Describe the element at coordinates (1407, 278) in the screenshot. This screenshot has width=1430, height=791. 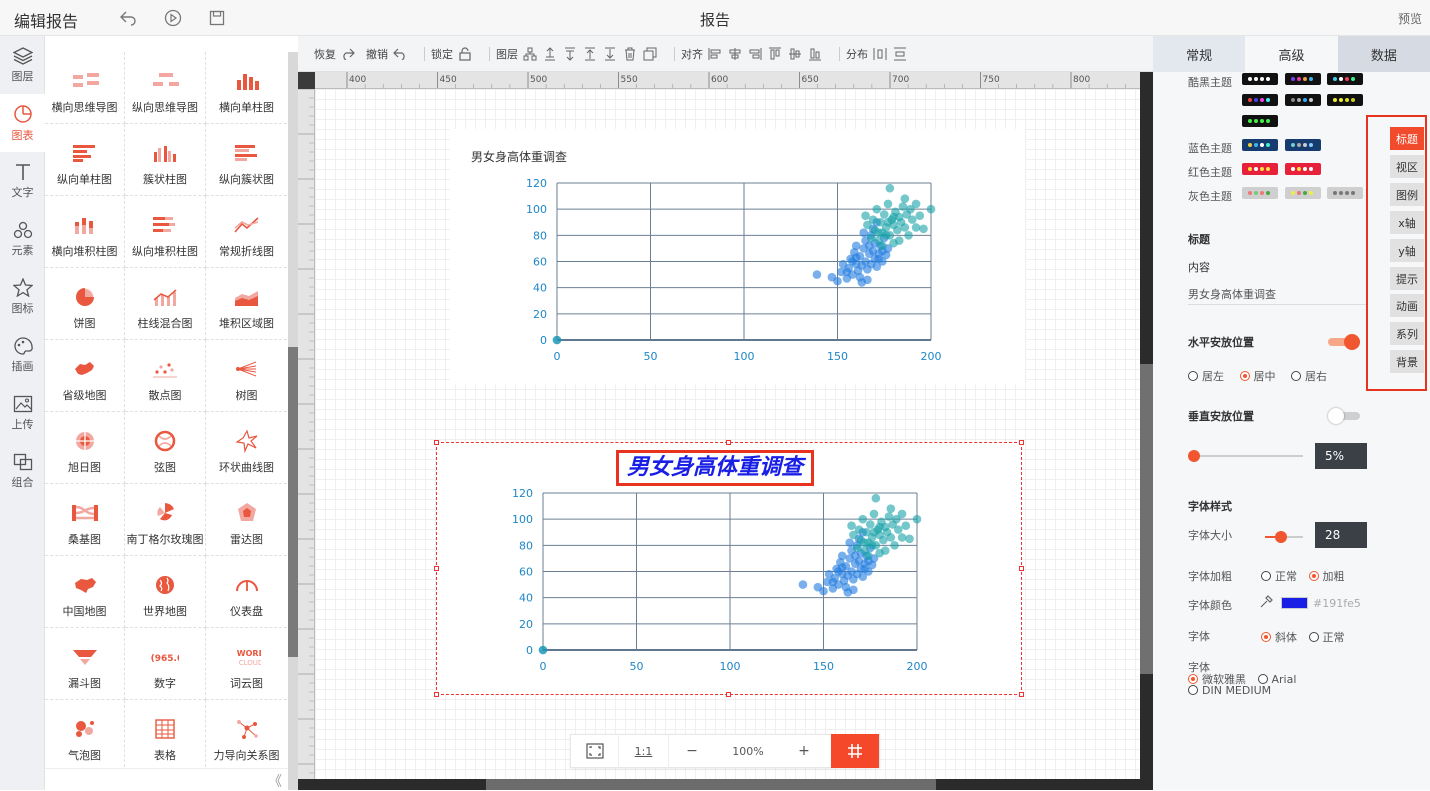
I see `side-tab-tooltip: 提示` at that location.